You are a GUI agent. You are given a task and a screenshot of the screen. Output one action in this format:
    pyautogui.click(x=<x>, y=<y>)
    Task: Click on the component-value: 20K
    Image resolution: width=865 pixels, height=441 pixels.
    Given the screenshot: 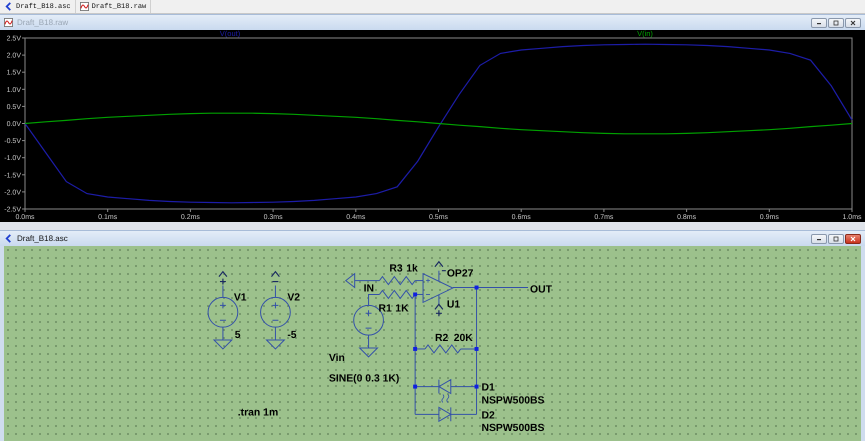 What is the action you would take?
    pyautogui.click(x=463, y=338)
    